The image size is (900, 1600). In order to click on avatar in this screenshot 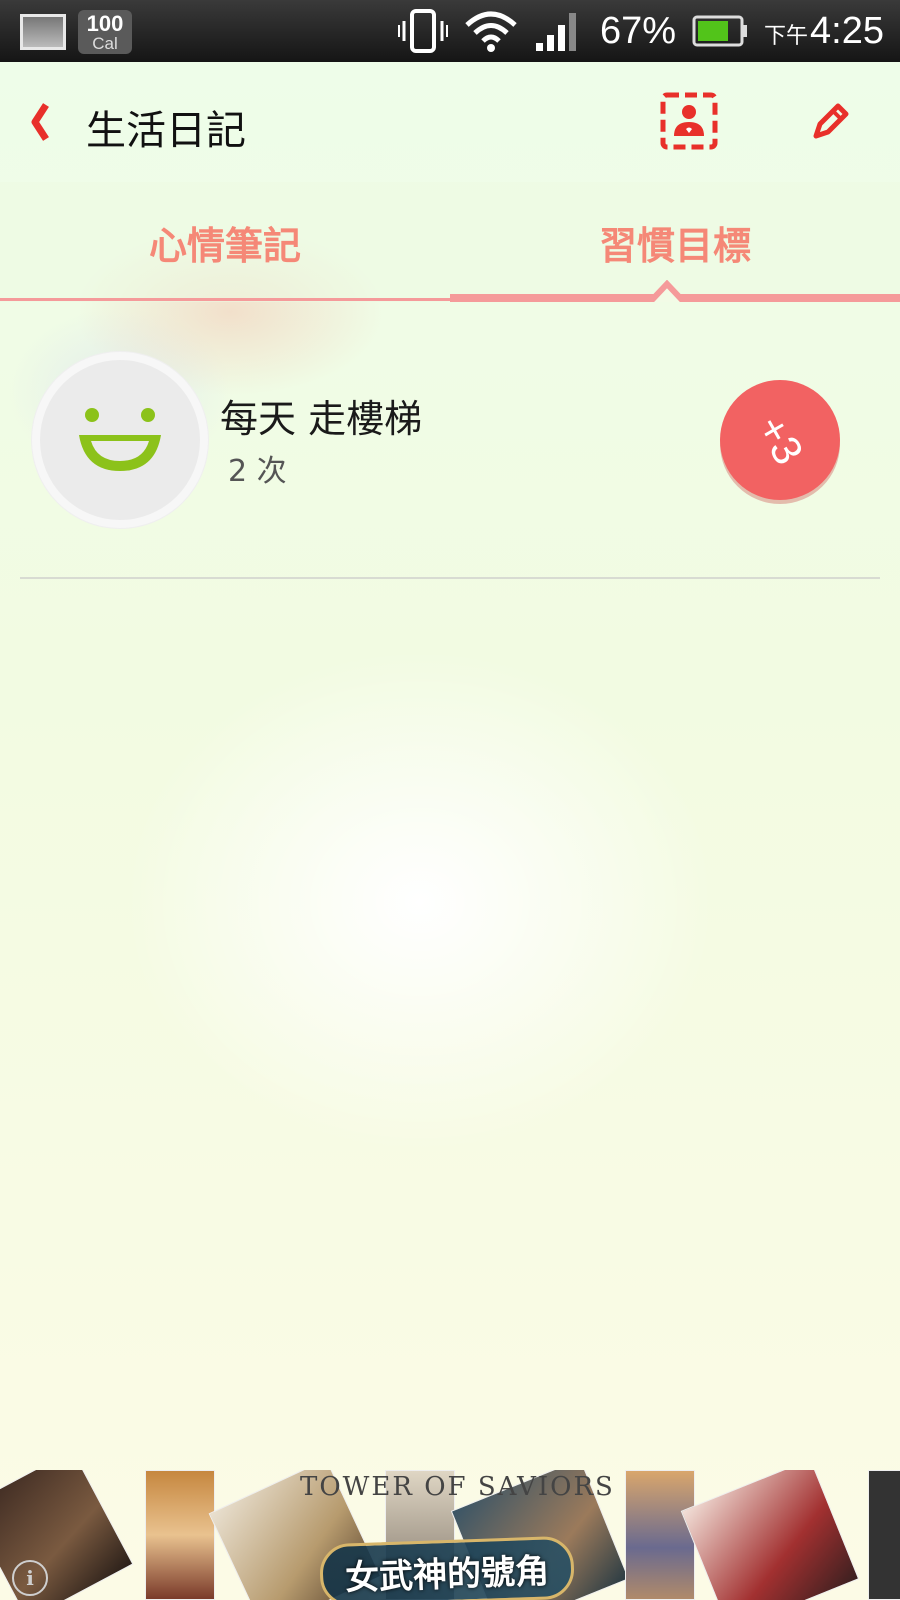, I will do `click(120, 440)`.